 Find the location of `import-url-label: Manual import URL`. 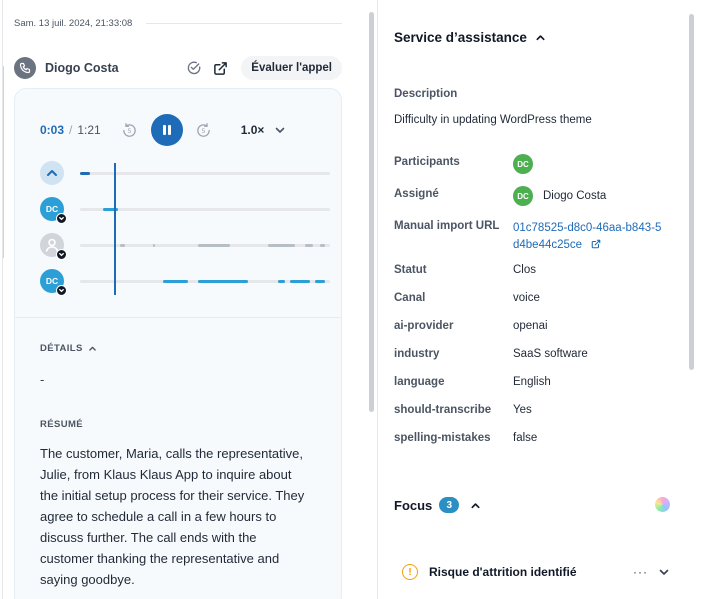

import-url-label: Manual import URL is located at coordinates (447, 226).